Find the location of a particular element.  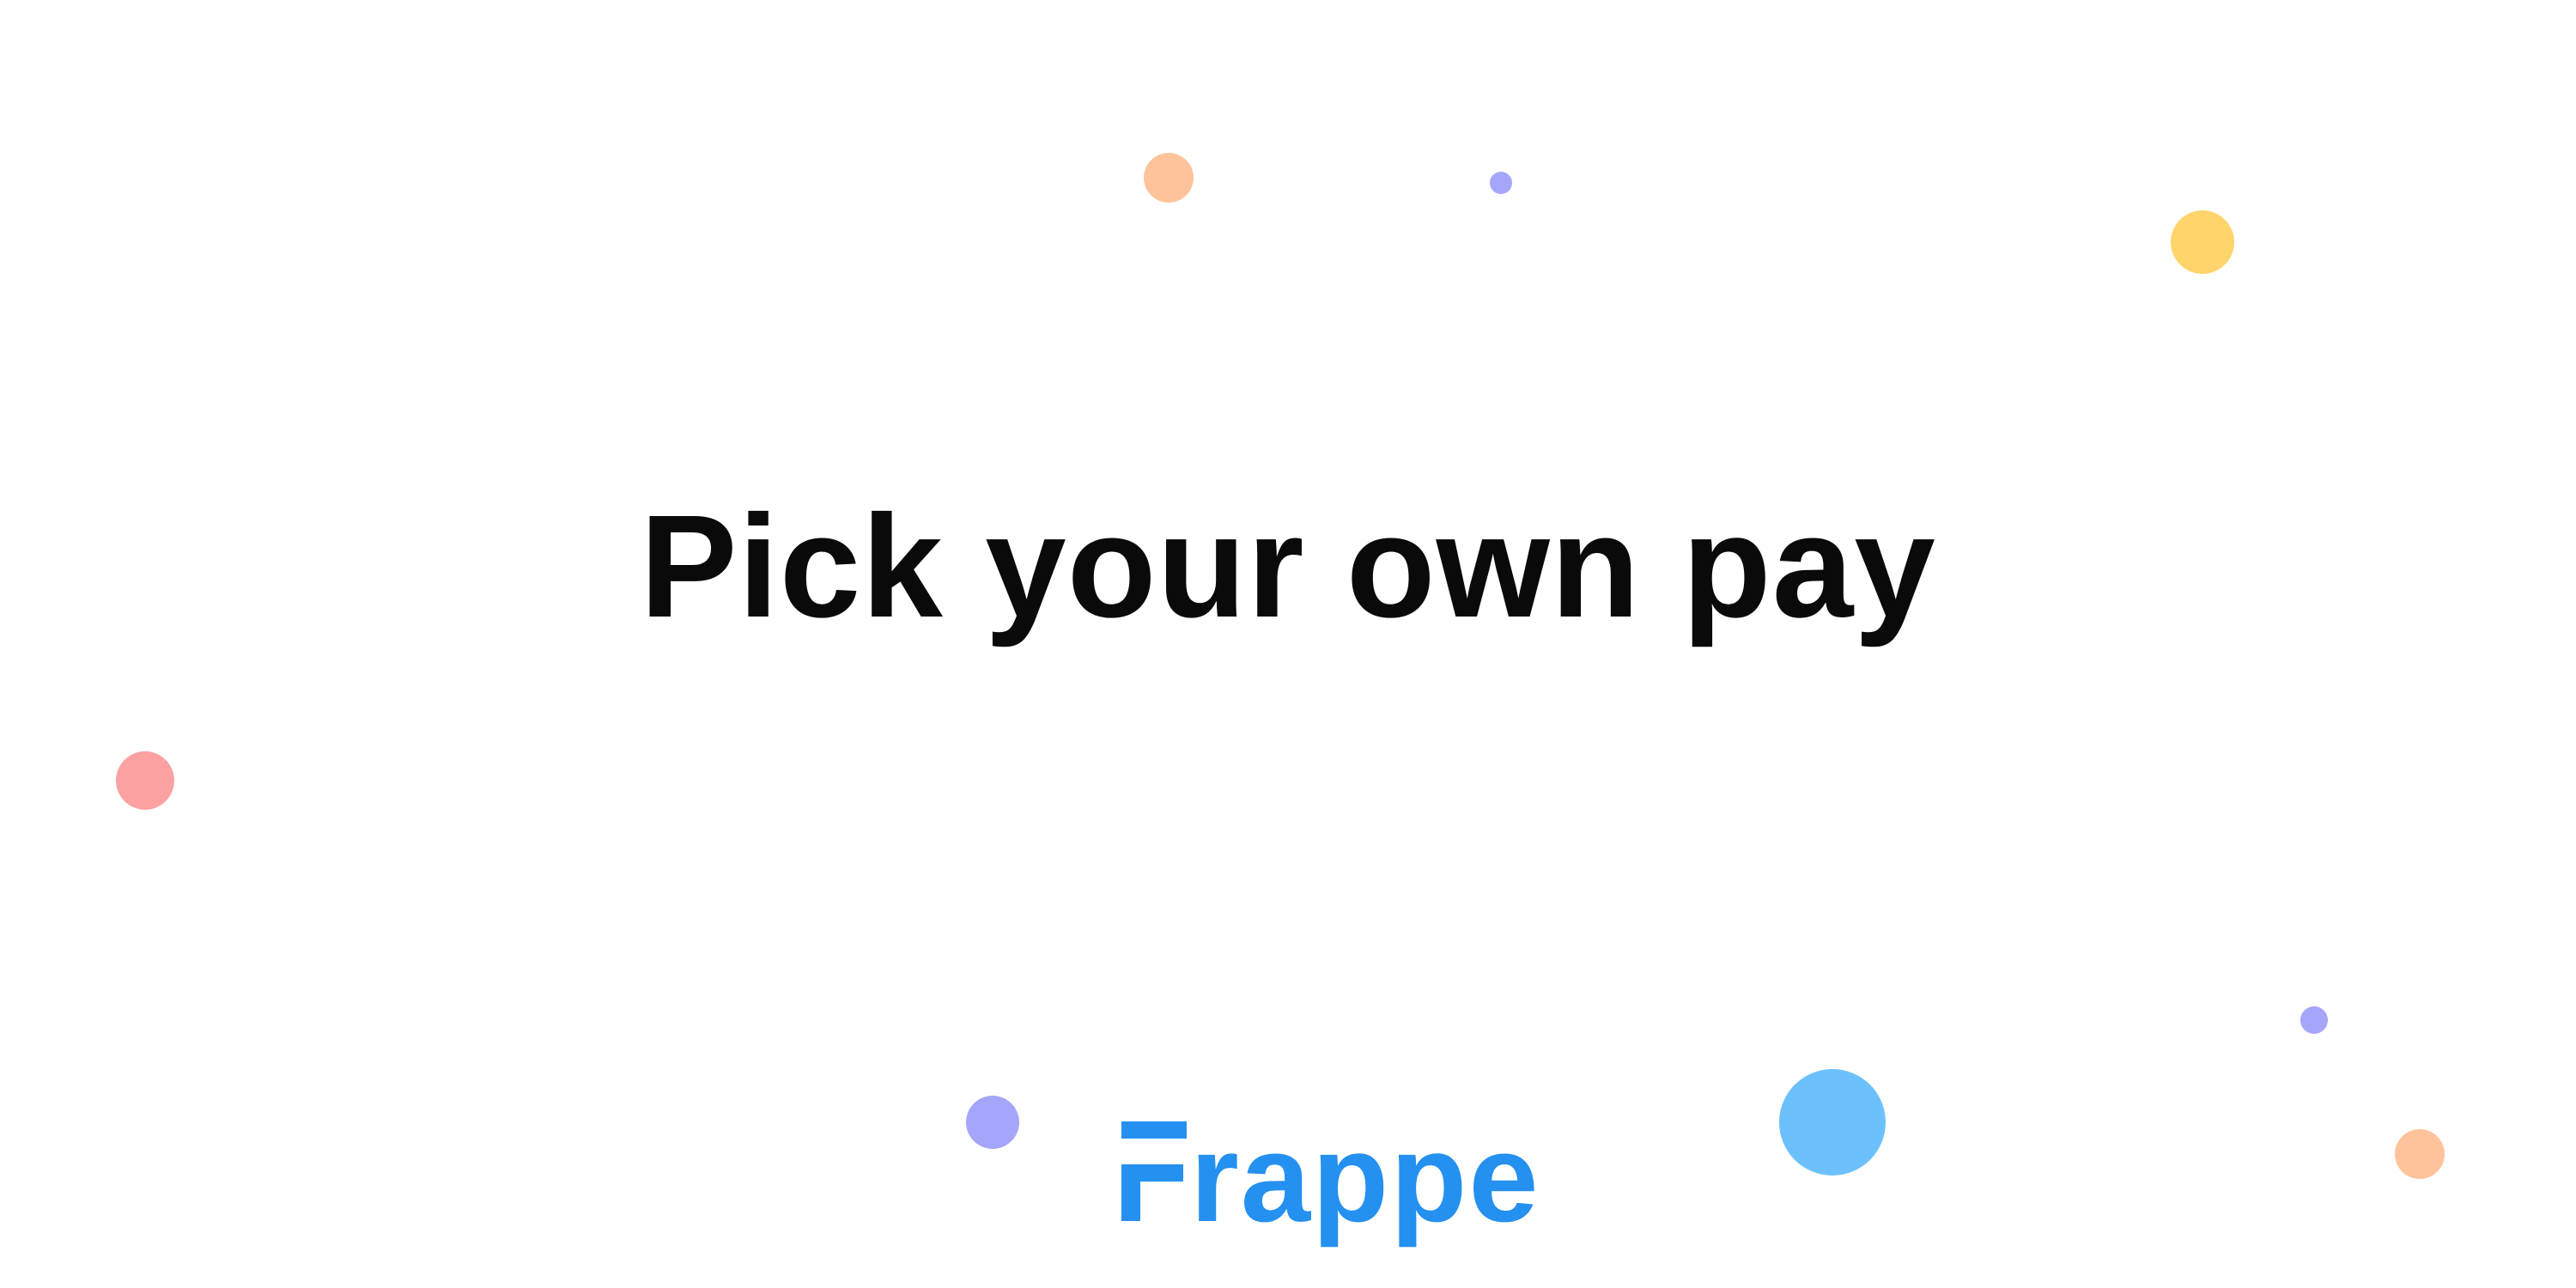

decorative-dot-peach-bottom-right is located at coordinates (2420, 1154).